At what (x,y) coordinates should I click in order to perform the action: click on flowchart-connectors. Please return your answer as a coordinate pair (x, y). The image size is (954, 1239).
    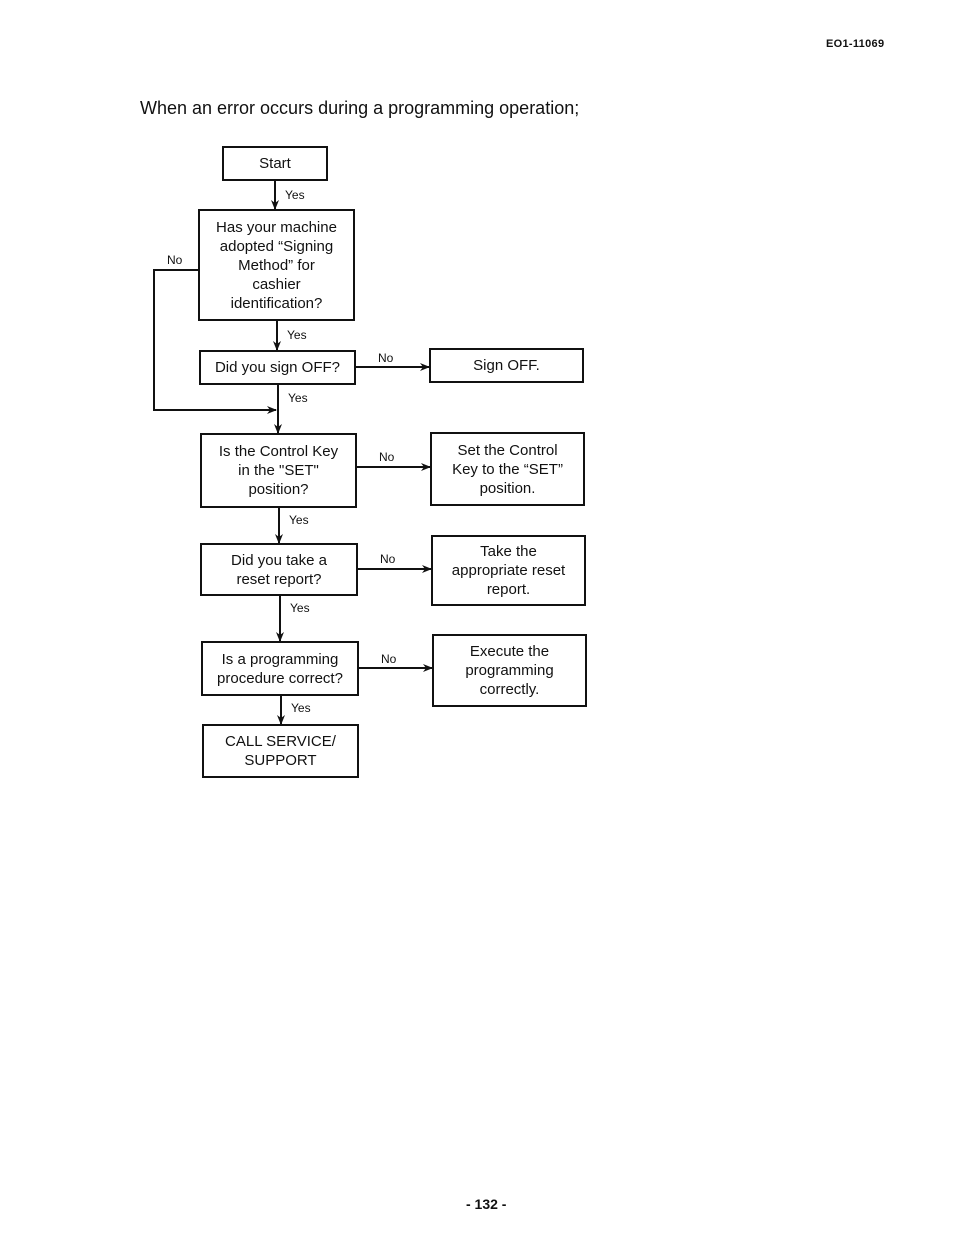
    Looking at the image, I should click on (293, 452).